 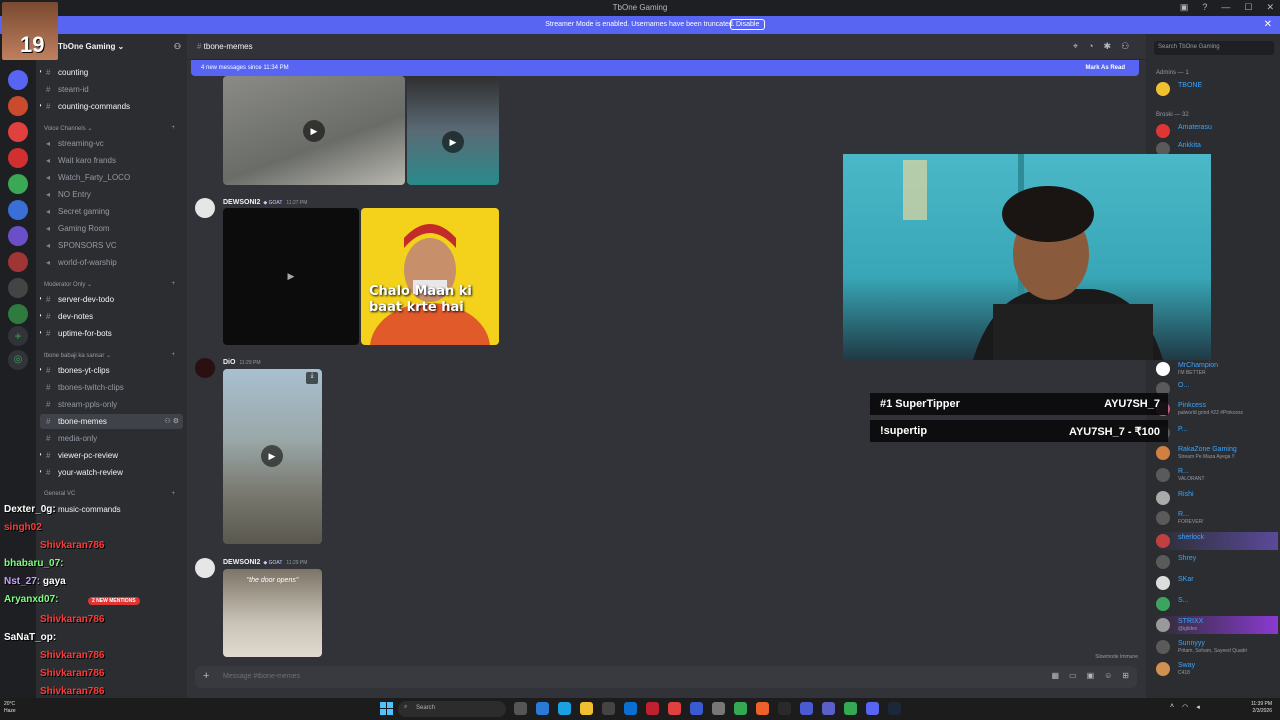 What do you see at coordinates (1108, 675) in the screenshot?
I see `emoji-icon: ☺` at bounding box center [1108, 675].